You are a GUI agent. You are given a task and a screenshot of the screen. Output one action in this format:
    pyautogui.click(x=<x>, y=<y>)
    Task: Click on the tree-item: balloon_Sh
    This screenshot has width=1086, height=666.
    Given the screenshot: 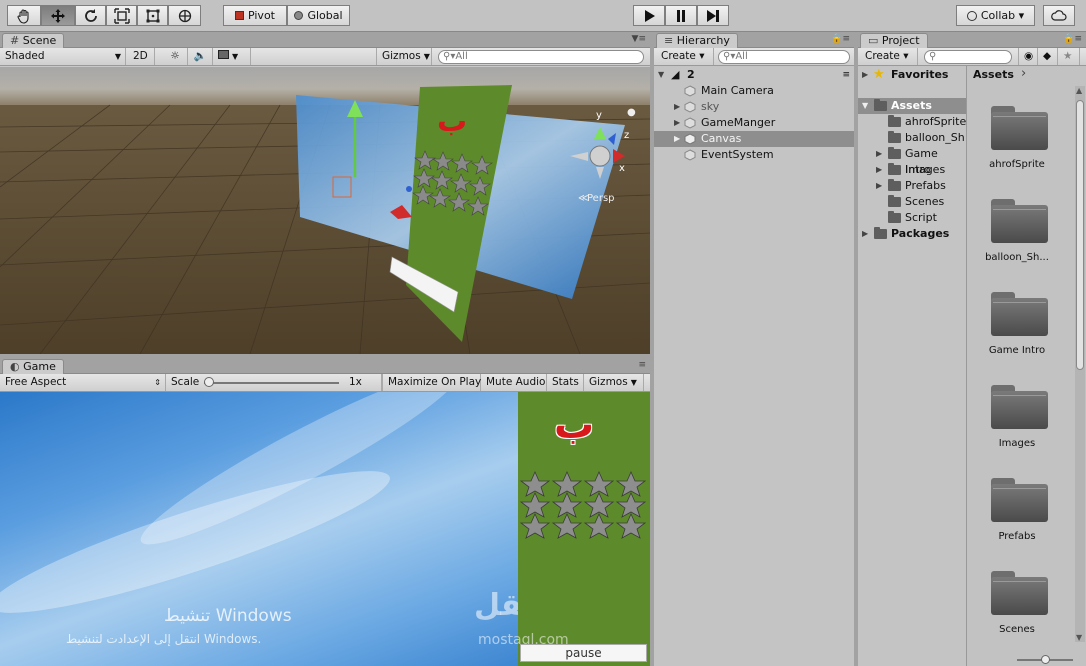 What is the action you would take?
    pyautogui.click(x=912, y=138)
    